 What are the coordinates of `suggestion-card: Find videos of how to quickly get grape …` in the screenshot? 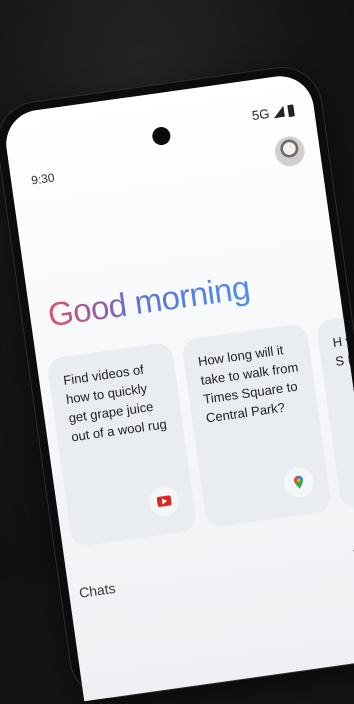 It's located at (122, 444).